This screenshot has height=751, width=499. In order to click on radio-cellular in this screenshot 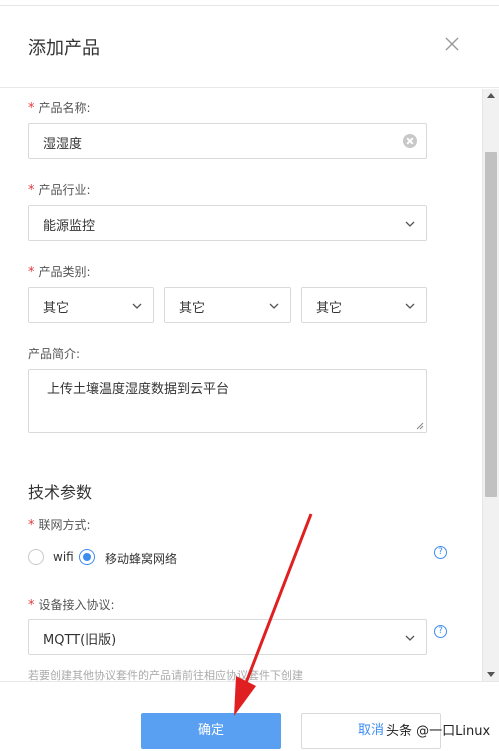, I will do `click(87, 557)`.